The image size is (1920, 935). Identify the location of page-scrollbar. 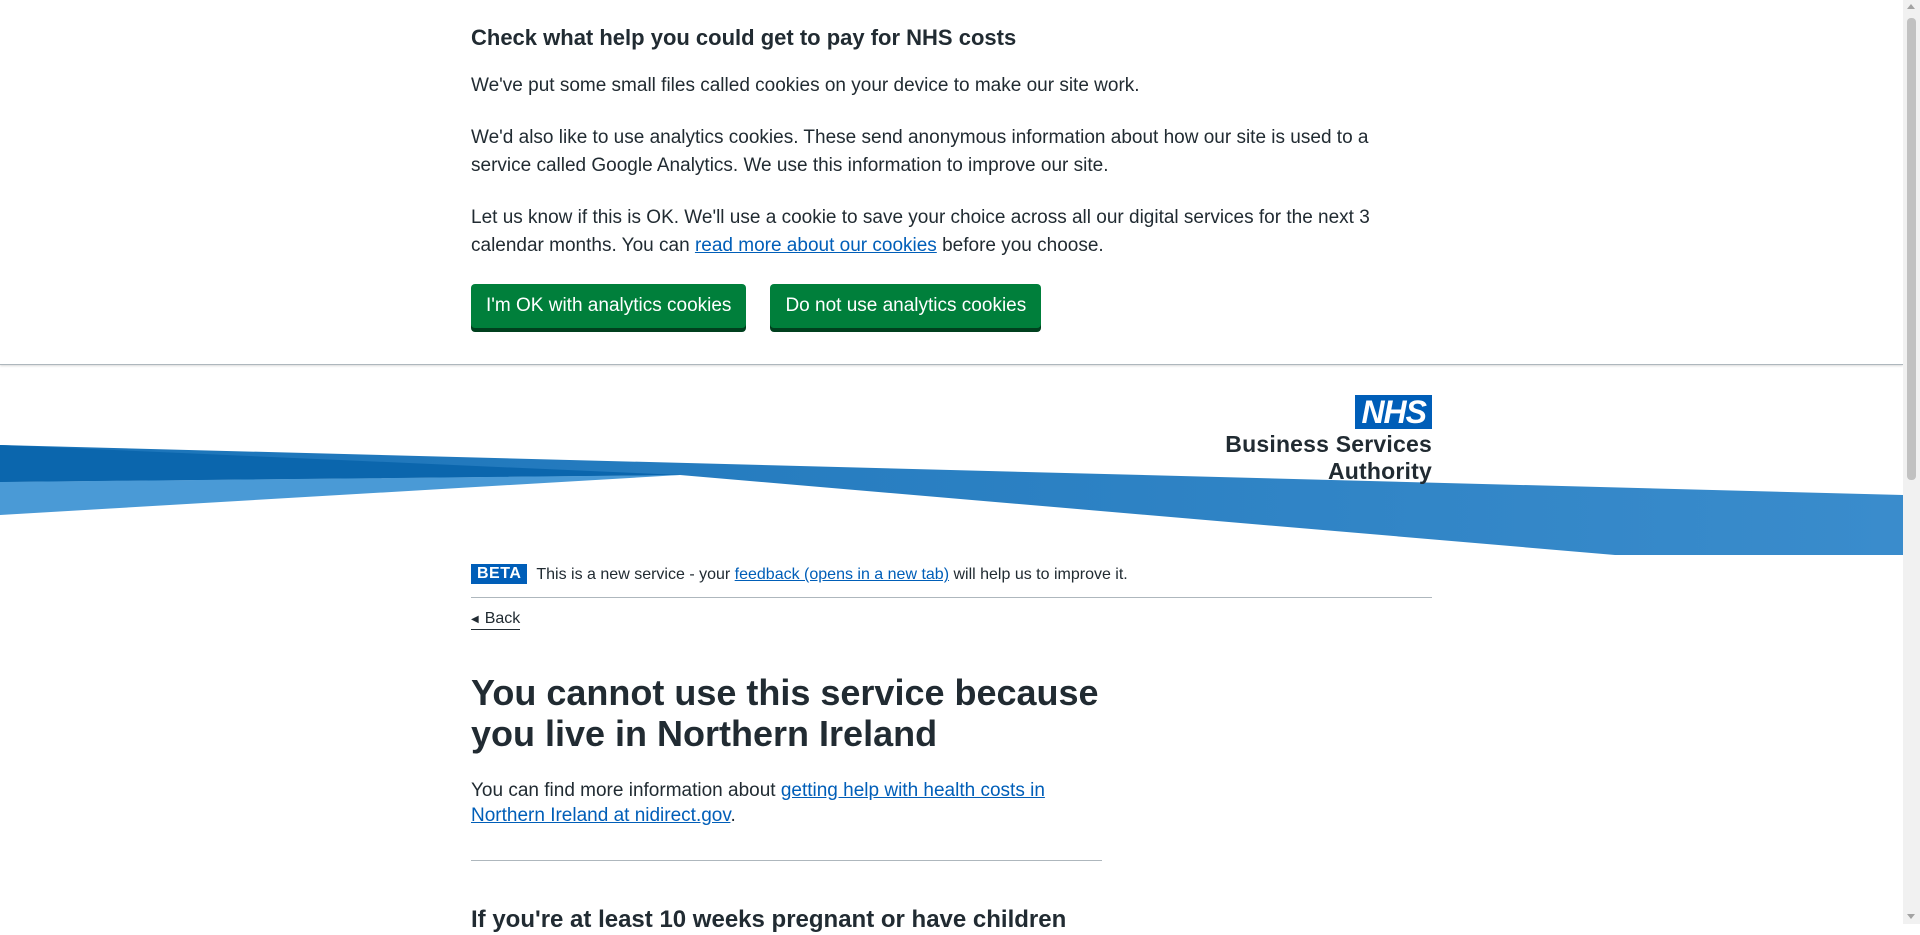
(1911, 462).